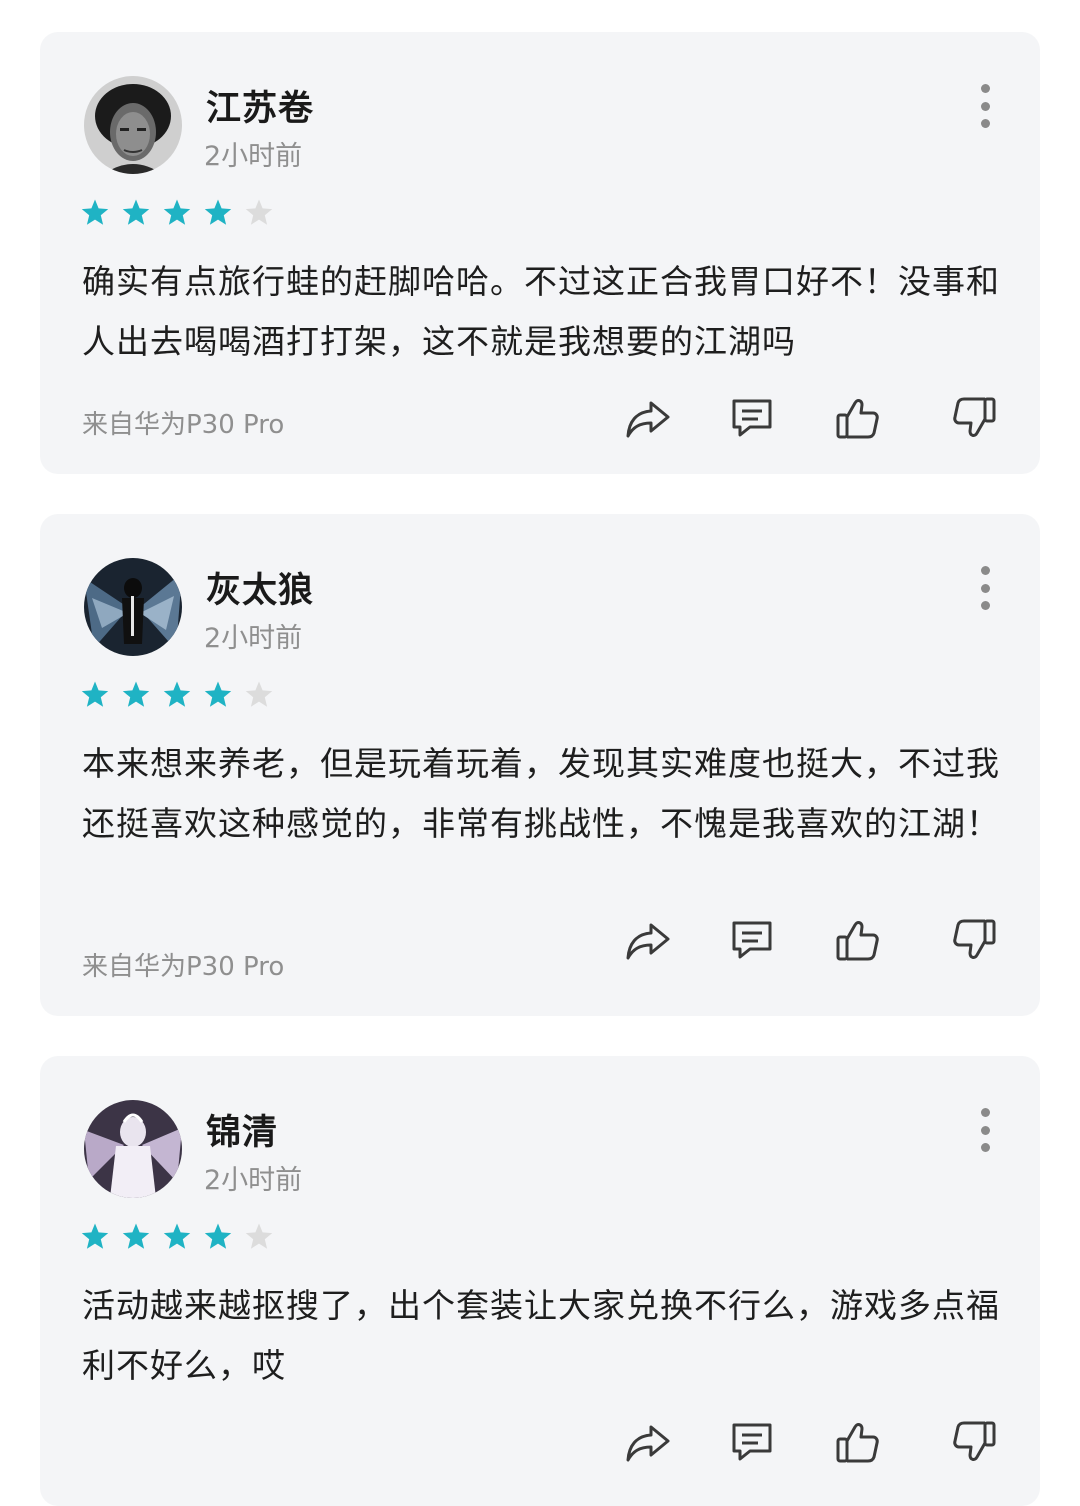 The image size is (1080, 1506). Describe the element at coordinates (541, 1335) in the screenshot. I see `review-text: 活动越来越抠搜了，出个套装让大家兑换不行么，游戏多点福利不好么，哎` at that location.